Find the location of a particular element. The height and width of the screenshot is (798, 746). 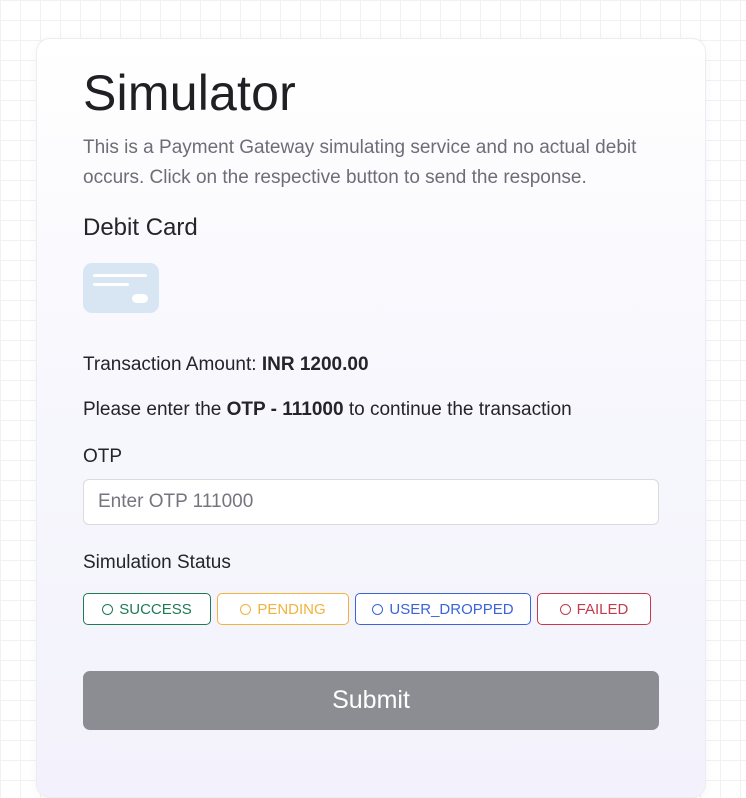

transaction-amount: Transaction Amount: INR 1200.00 is located at coordinates (371, 365).